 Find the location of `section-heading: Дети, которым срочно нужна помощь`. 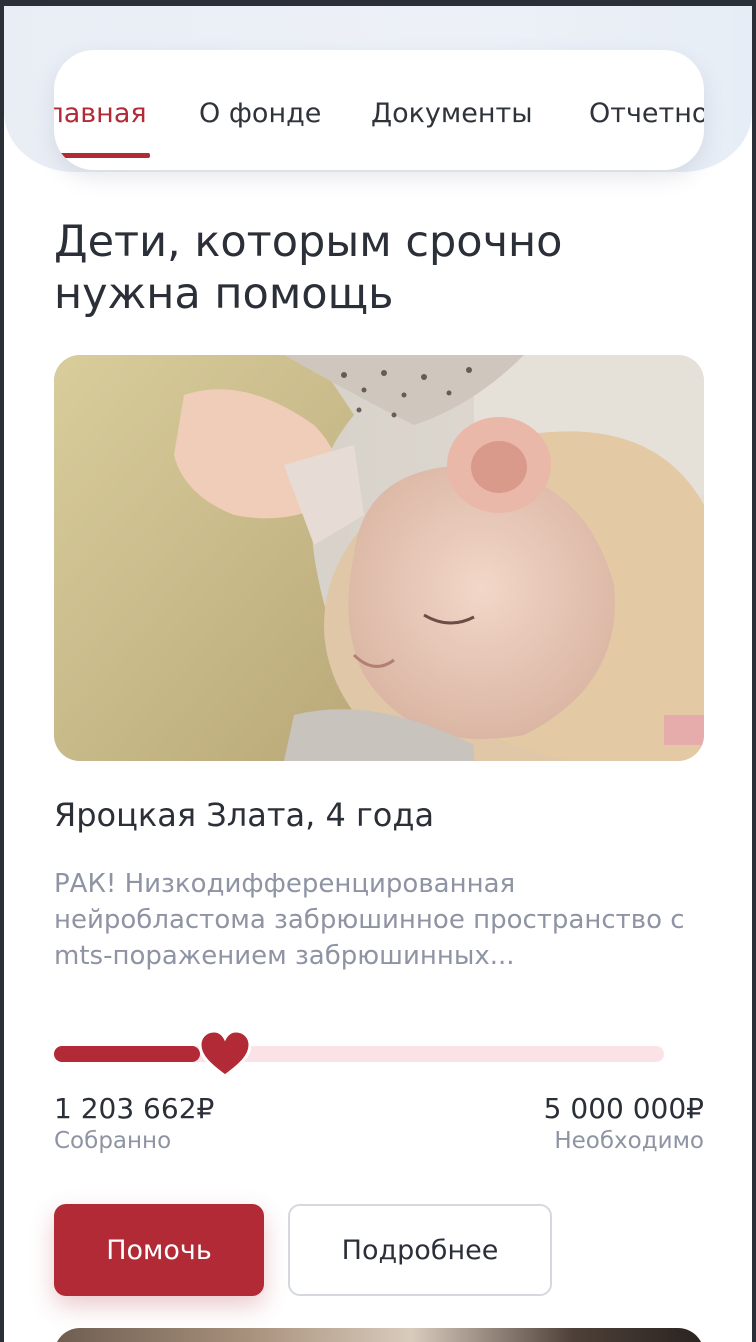

section-heading: Дети, которым срочно нужна помощь is located at coordinates (308, 268).